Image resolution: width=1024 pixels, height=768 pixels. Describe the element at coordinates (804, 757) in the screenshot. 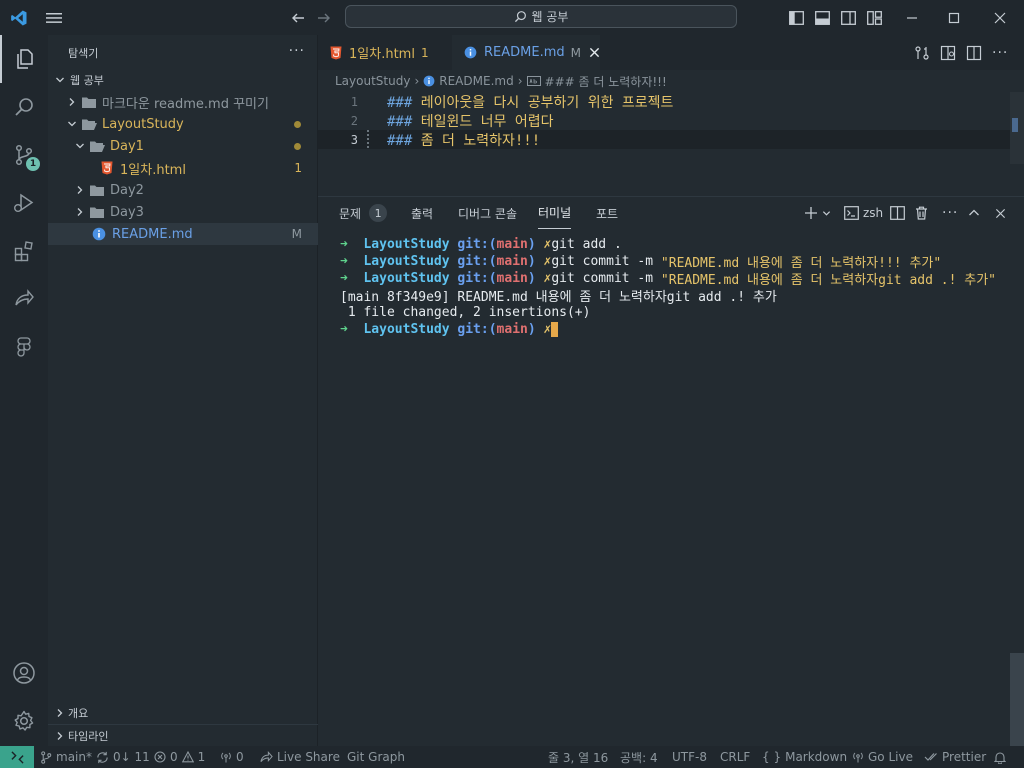

I see `language-mode-status: { } Markdown` at that location.